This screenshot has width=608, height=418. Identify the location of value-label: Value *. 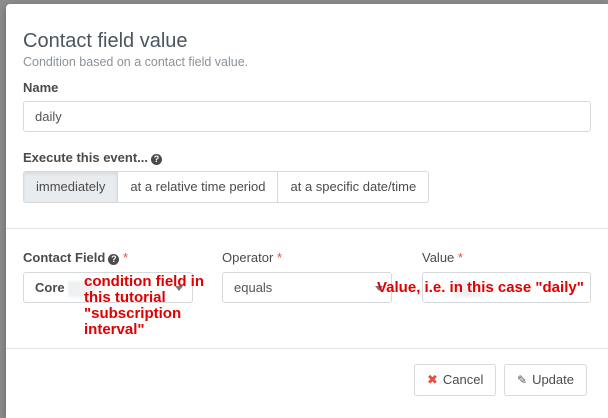
(442, 257).